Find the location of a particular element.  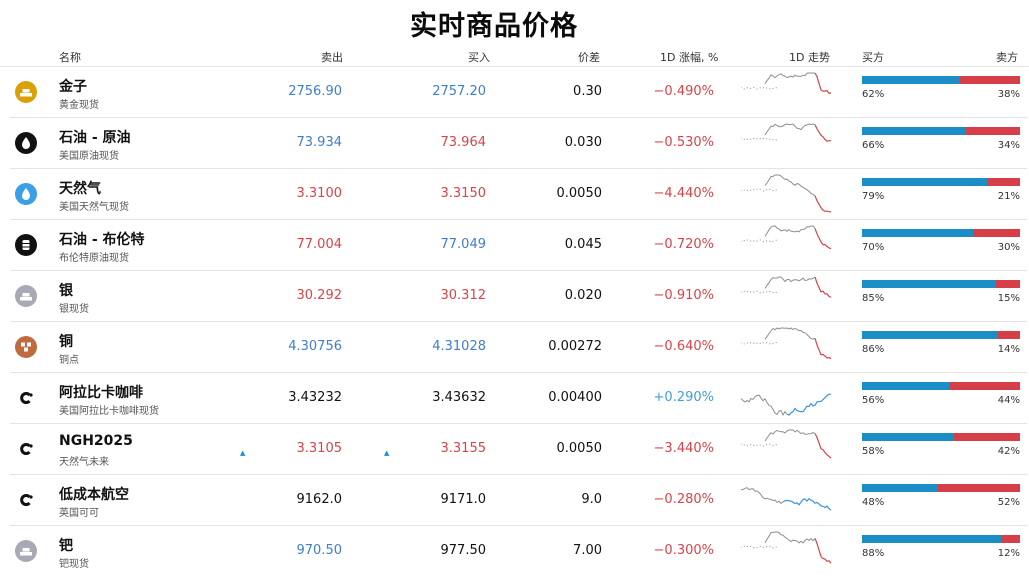

buy-price: 73.964 is located at coordinates (440, 142).